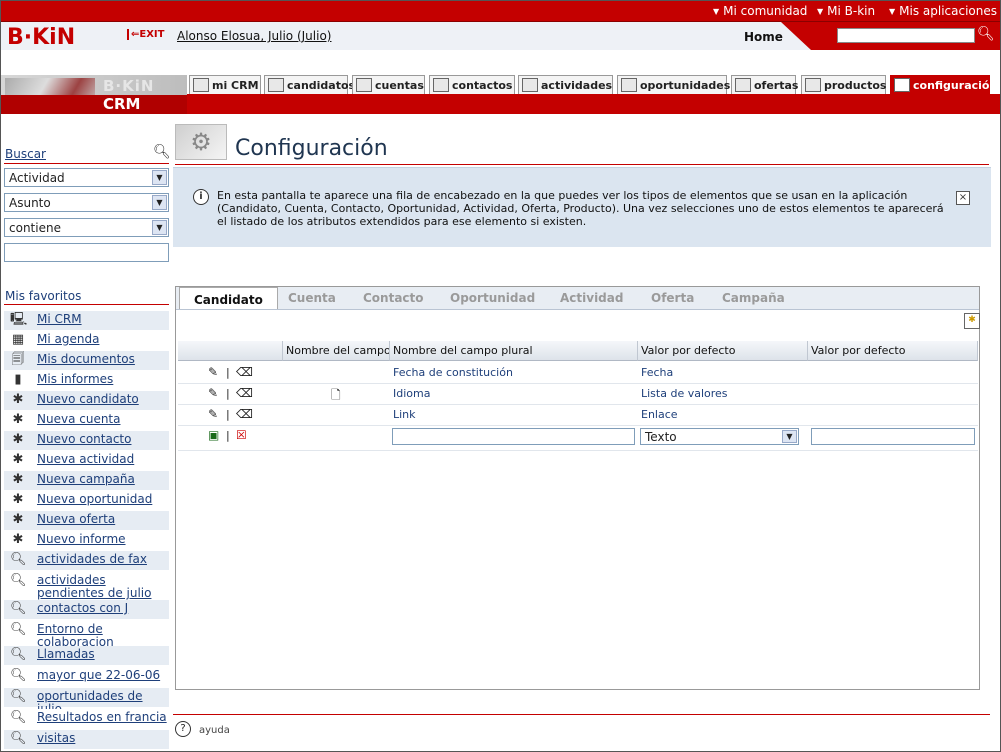 This screenshot has height=752, width=1001. I want to click on tab-ofertas: ofertas, so click(765, 84).